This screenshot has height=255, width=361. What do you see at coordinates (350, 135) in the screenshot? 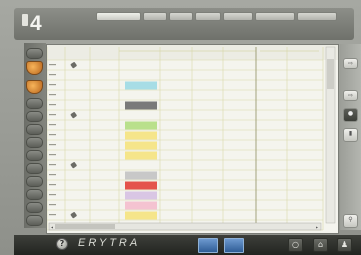
I see `tube-icon: ▮` at bounding box center [350, 135].